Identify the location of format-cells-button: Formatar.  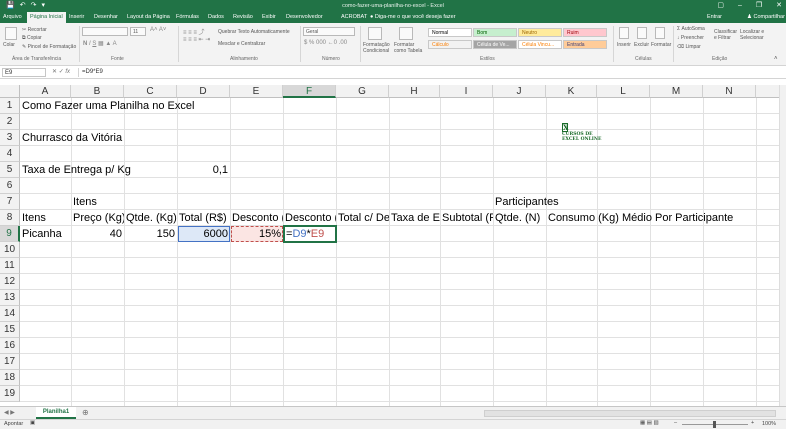
(661, 45).